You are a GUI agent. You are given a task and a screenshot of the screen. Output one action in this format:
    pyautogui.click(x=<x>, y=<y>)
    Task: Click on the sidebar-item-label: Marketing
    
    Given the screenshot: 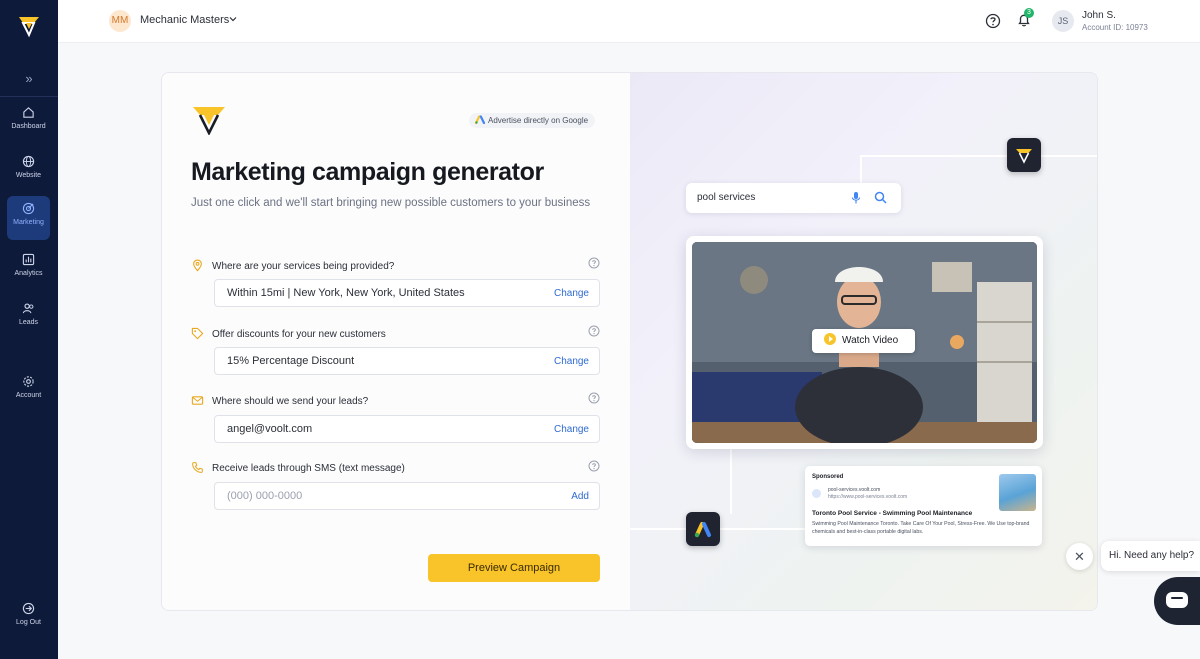 What is the action you would take?
    pyautogui.click(x=28, y=222)
    